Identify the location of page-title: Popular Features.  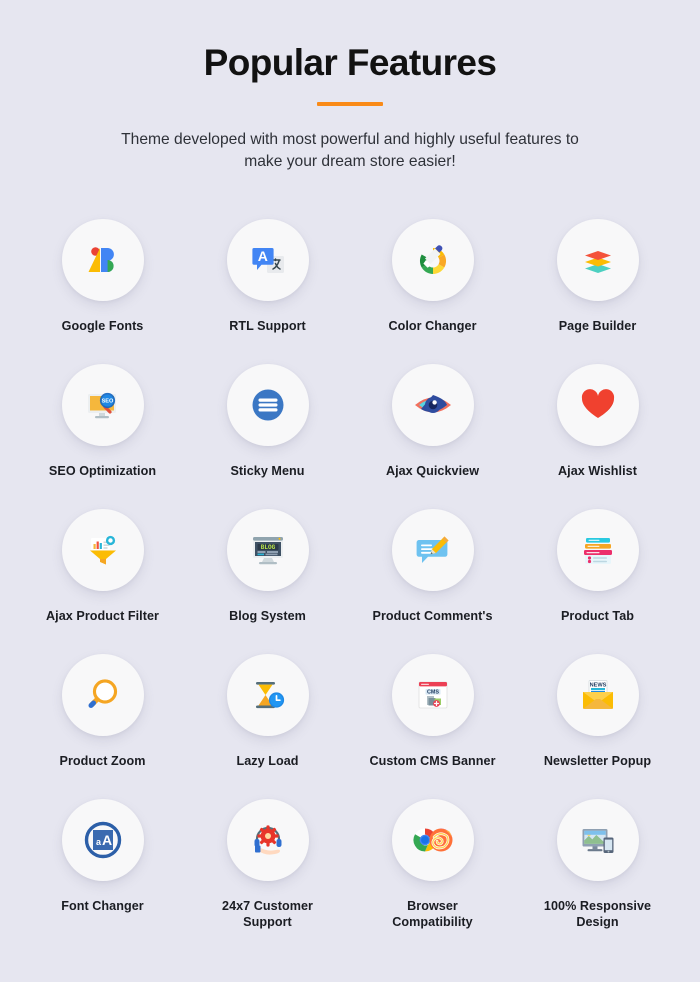
(350, 62).